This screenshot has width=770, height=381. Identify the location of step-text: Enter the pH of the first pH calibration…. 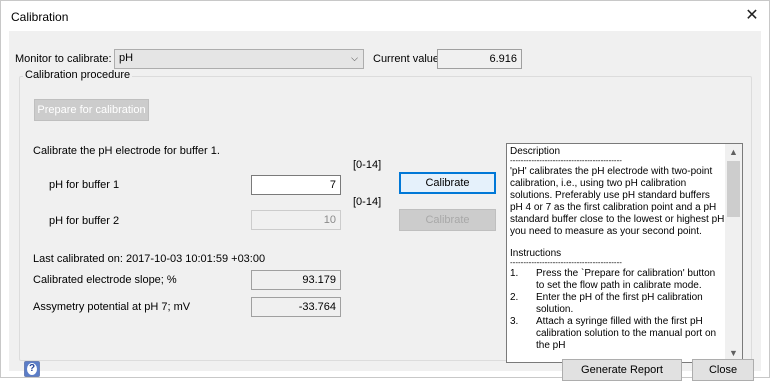
(619, 303).